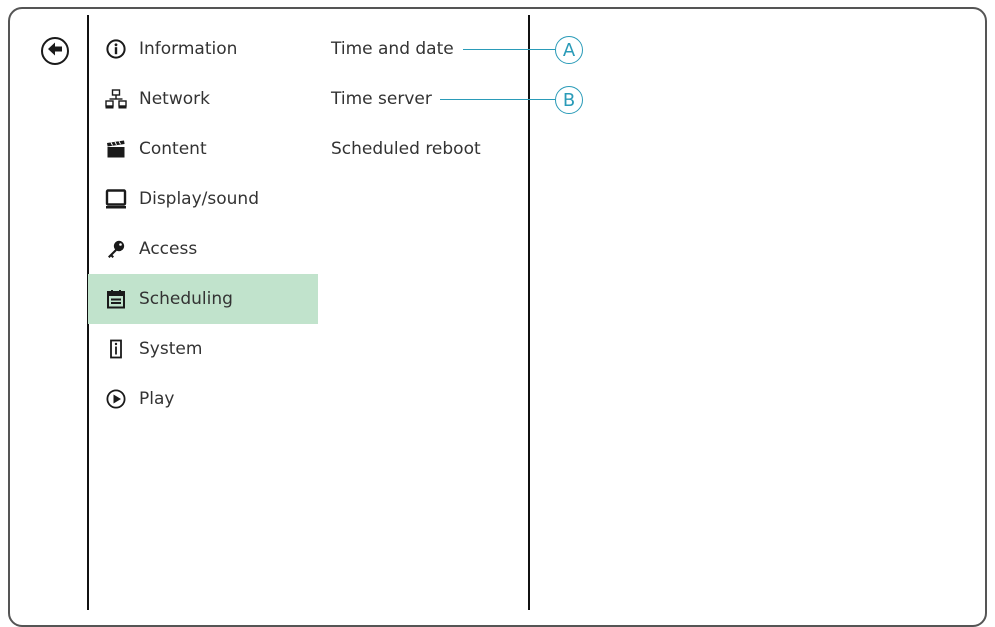 This screenshot has width=995, height=627. Describe the element at coordinates (116, 249) in the screenshot. I see `key-icon` at that location.